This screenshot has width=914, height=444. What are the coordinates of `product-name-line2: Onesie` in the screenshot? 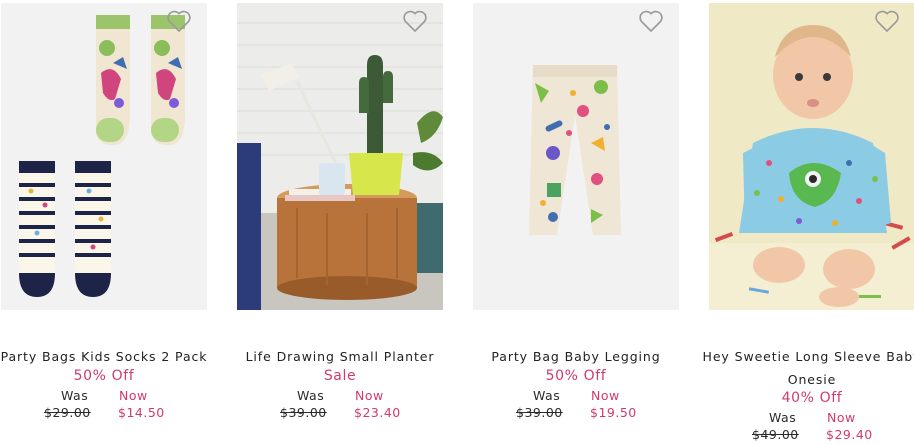 It's located at (805, 379).